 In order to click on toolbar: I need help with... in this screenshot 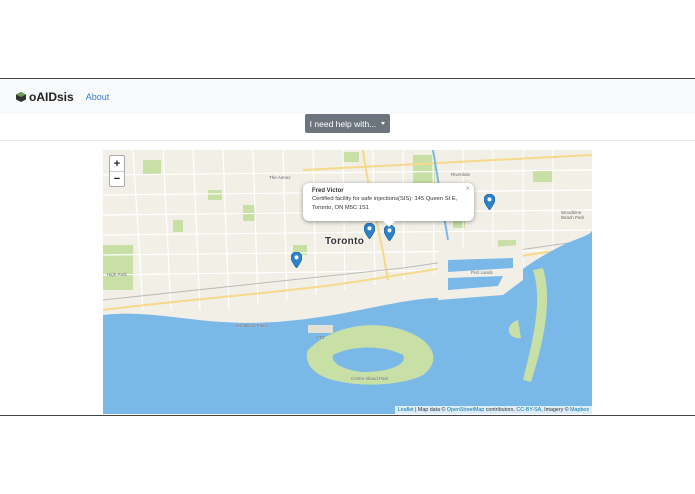, I will do `click(347, 127)`.